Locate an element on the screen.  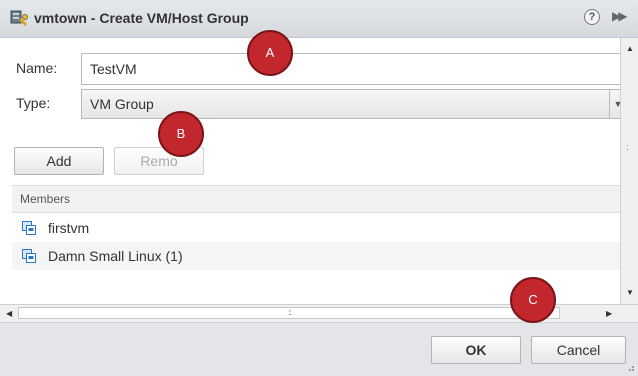
members-column-header: Members is located at coordinates (319, 199).